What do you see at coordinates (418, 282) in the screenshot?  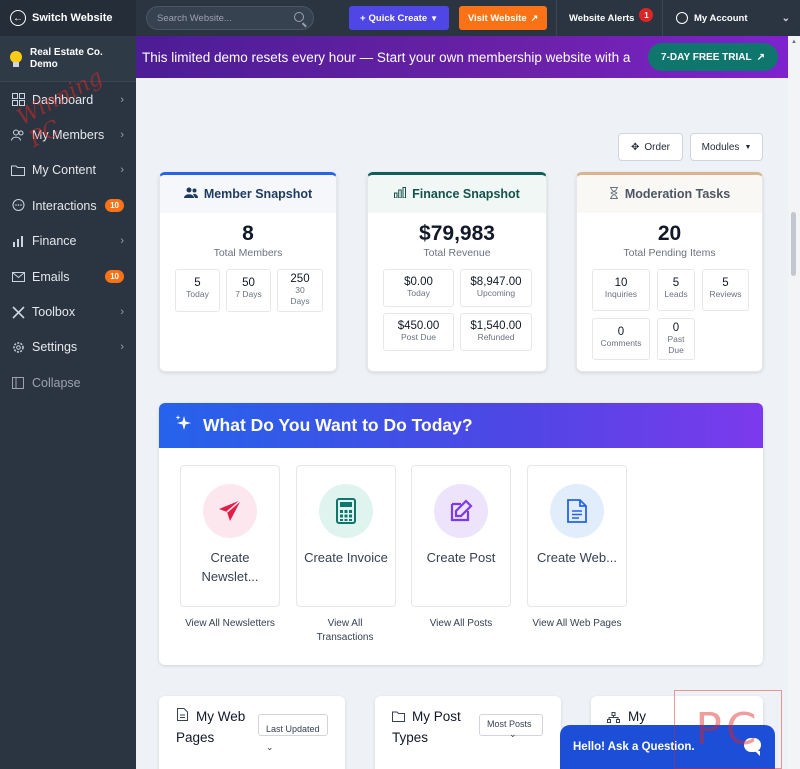 I see `stat-value: $0.00` at bounding box center [418, 282].